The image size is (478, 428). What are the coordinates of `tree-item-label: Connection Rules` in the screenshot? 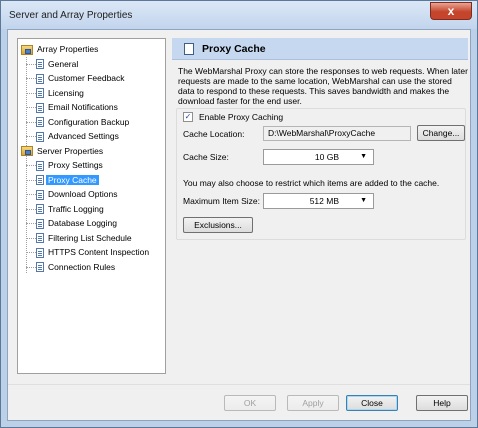 It's located at (82, 266).